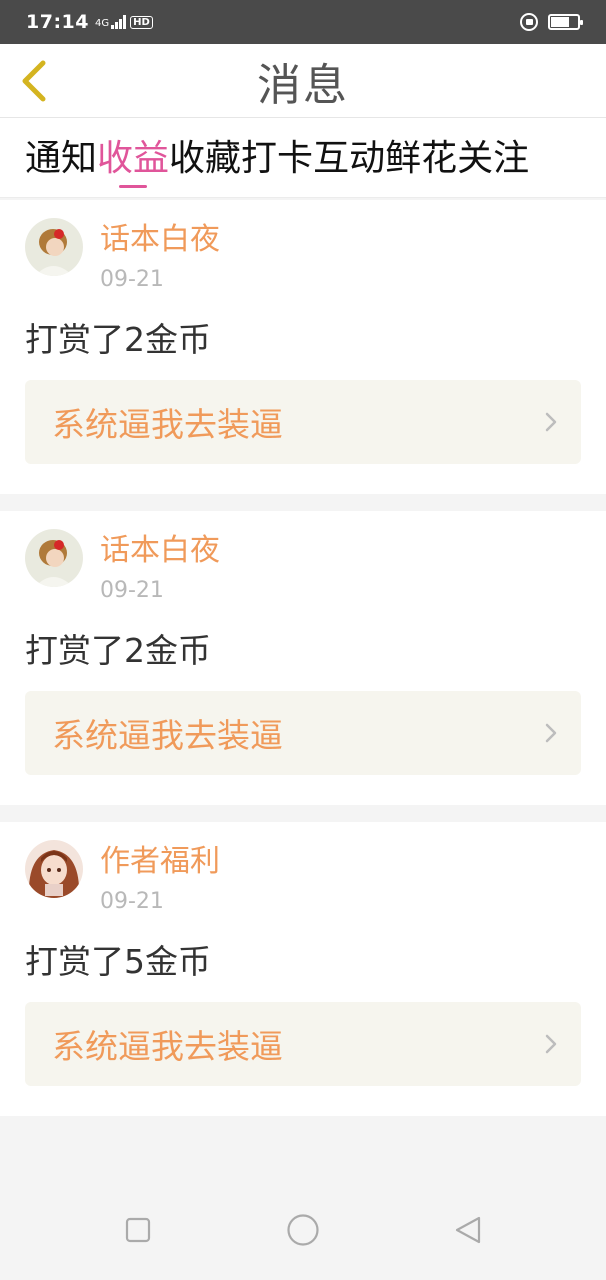  I want to click on tab-interaction: 互动, so click(349, 158).